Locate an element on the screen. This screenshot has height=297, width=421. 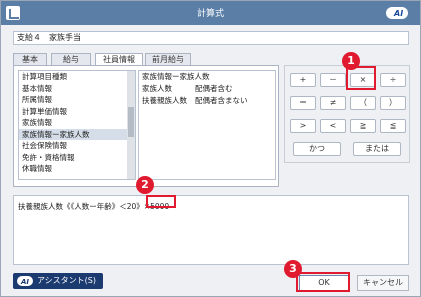
title-bar: 計算式 AI is located at coordinates (210, 13).